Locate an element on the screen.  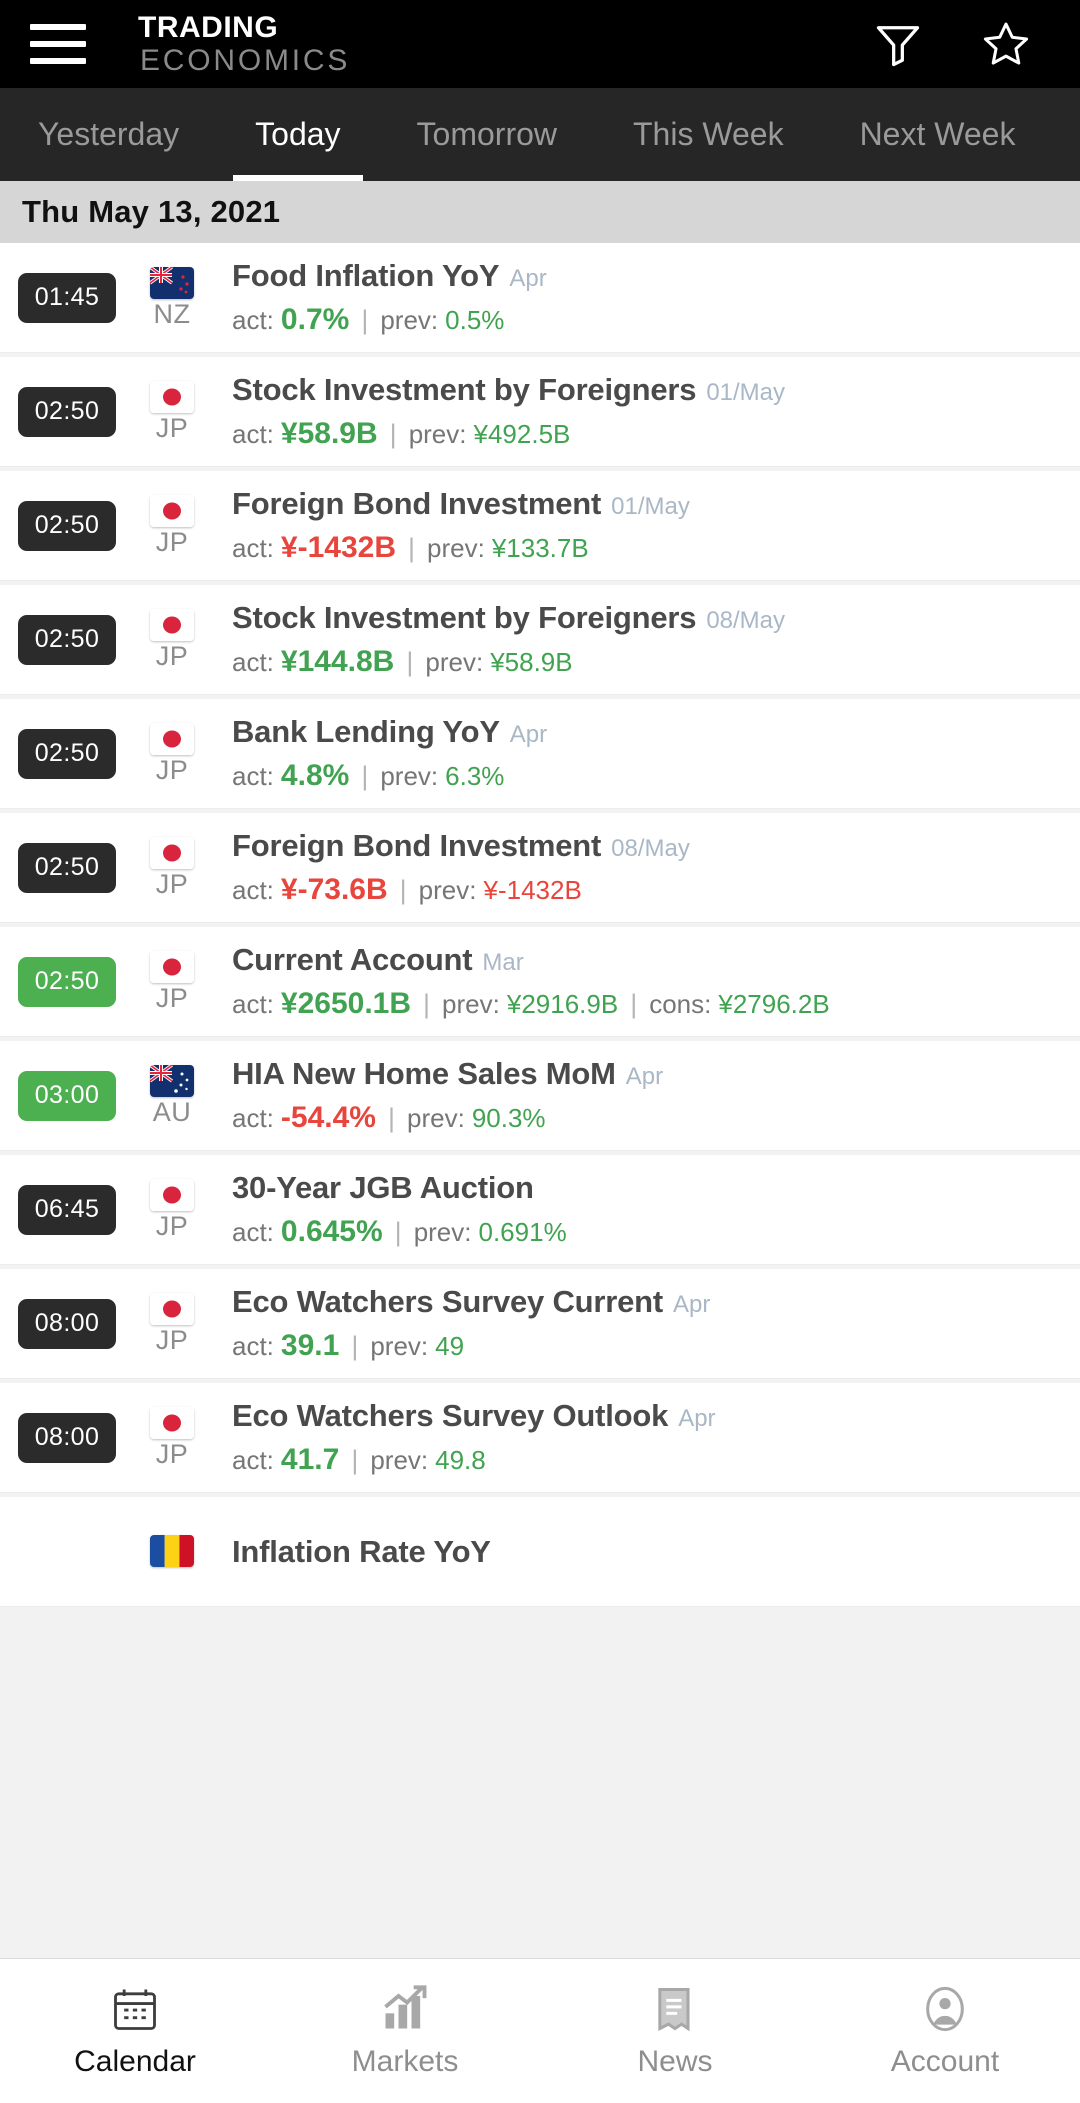
hamburger-line is located at coordinates (58, 44).